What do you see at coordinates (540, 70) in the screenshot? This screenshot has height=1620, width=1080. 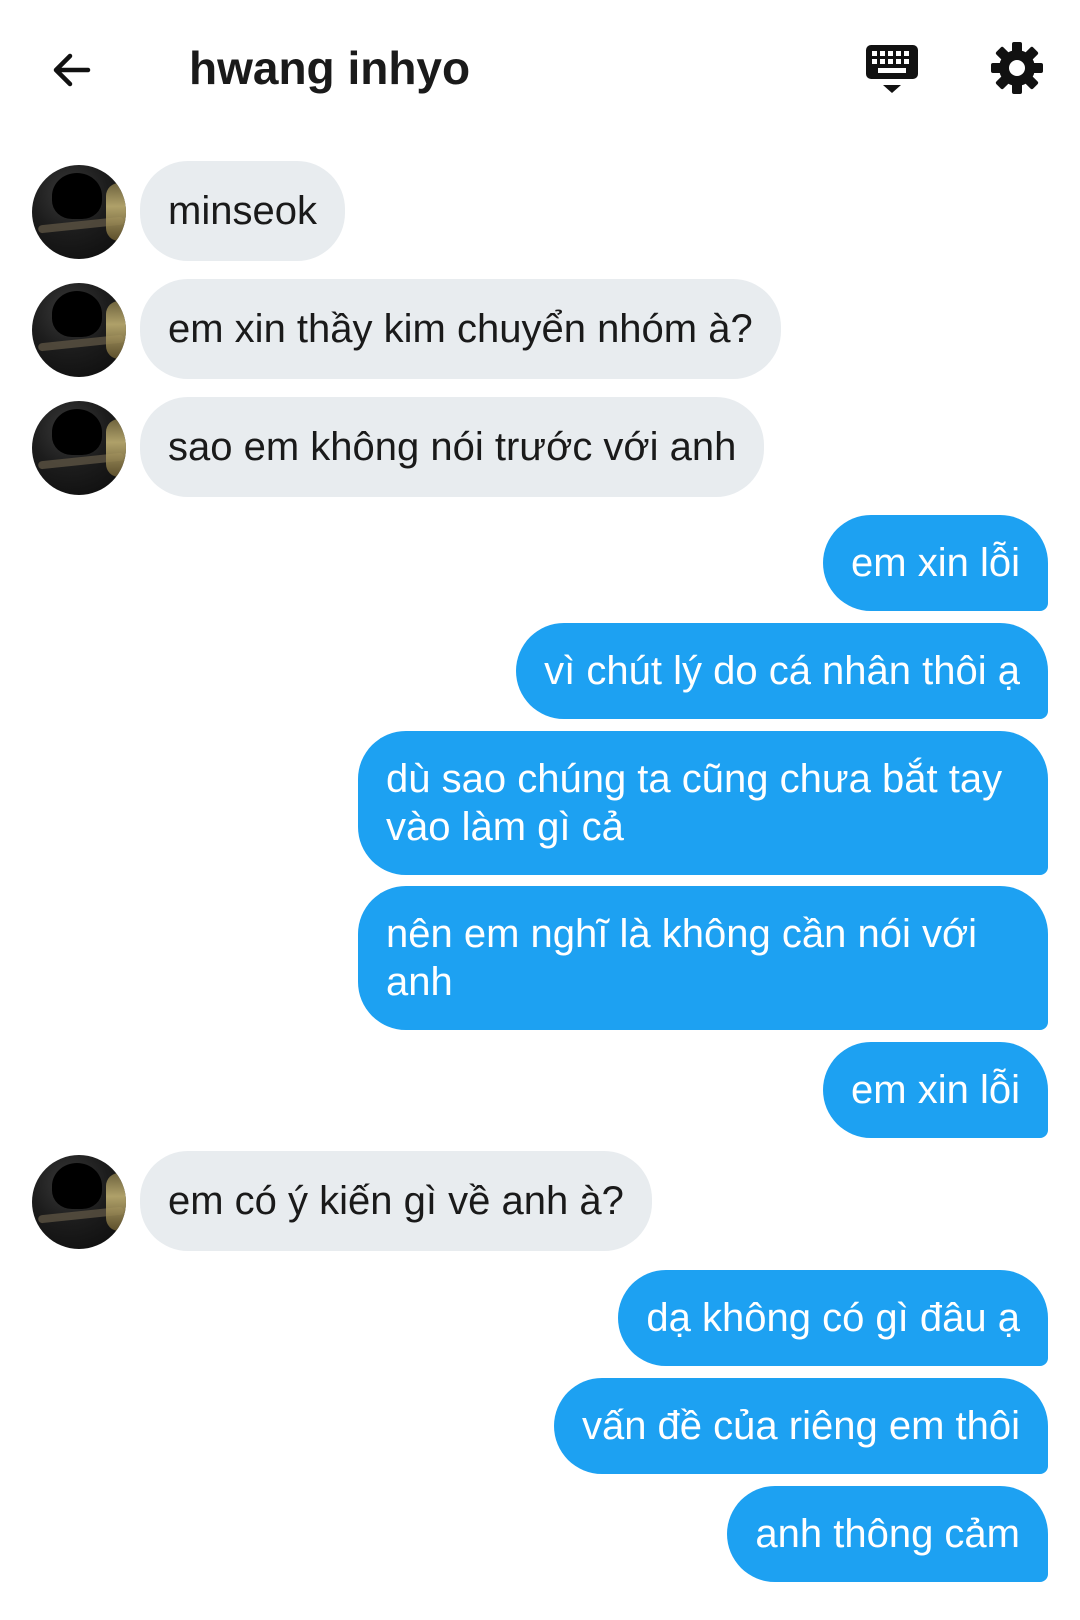 I see `chat-header: hwang inhyo` at bounding box center [540, 70].